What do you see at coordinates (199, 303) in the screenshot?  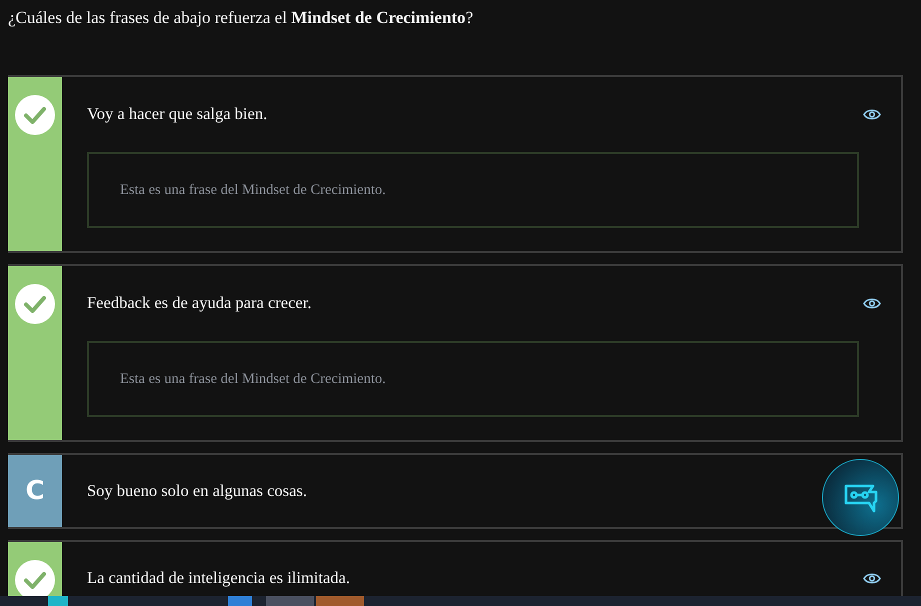 I see `option-text: Feedback es de ayuda para crecer.` at bounding box center [199, 303].